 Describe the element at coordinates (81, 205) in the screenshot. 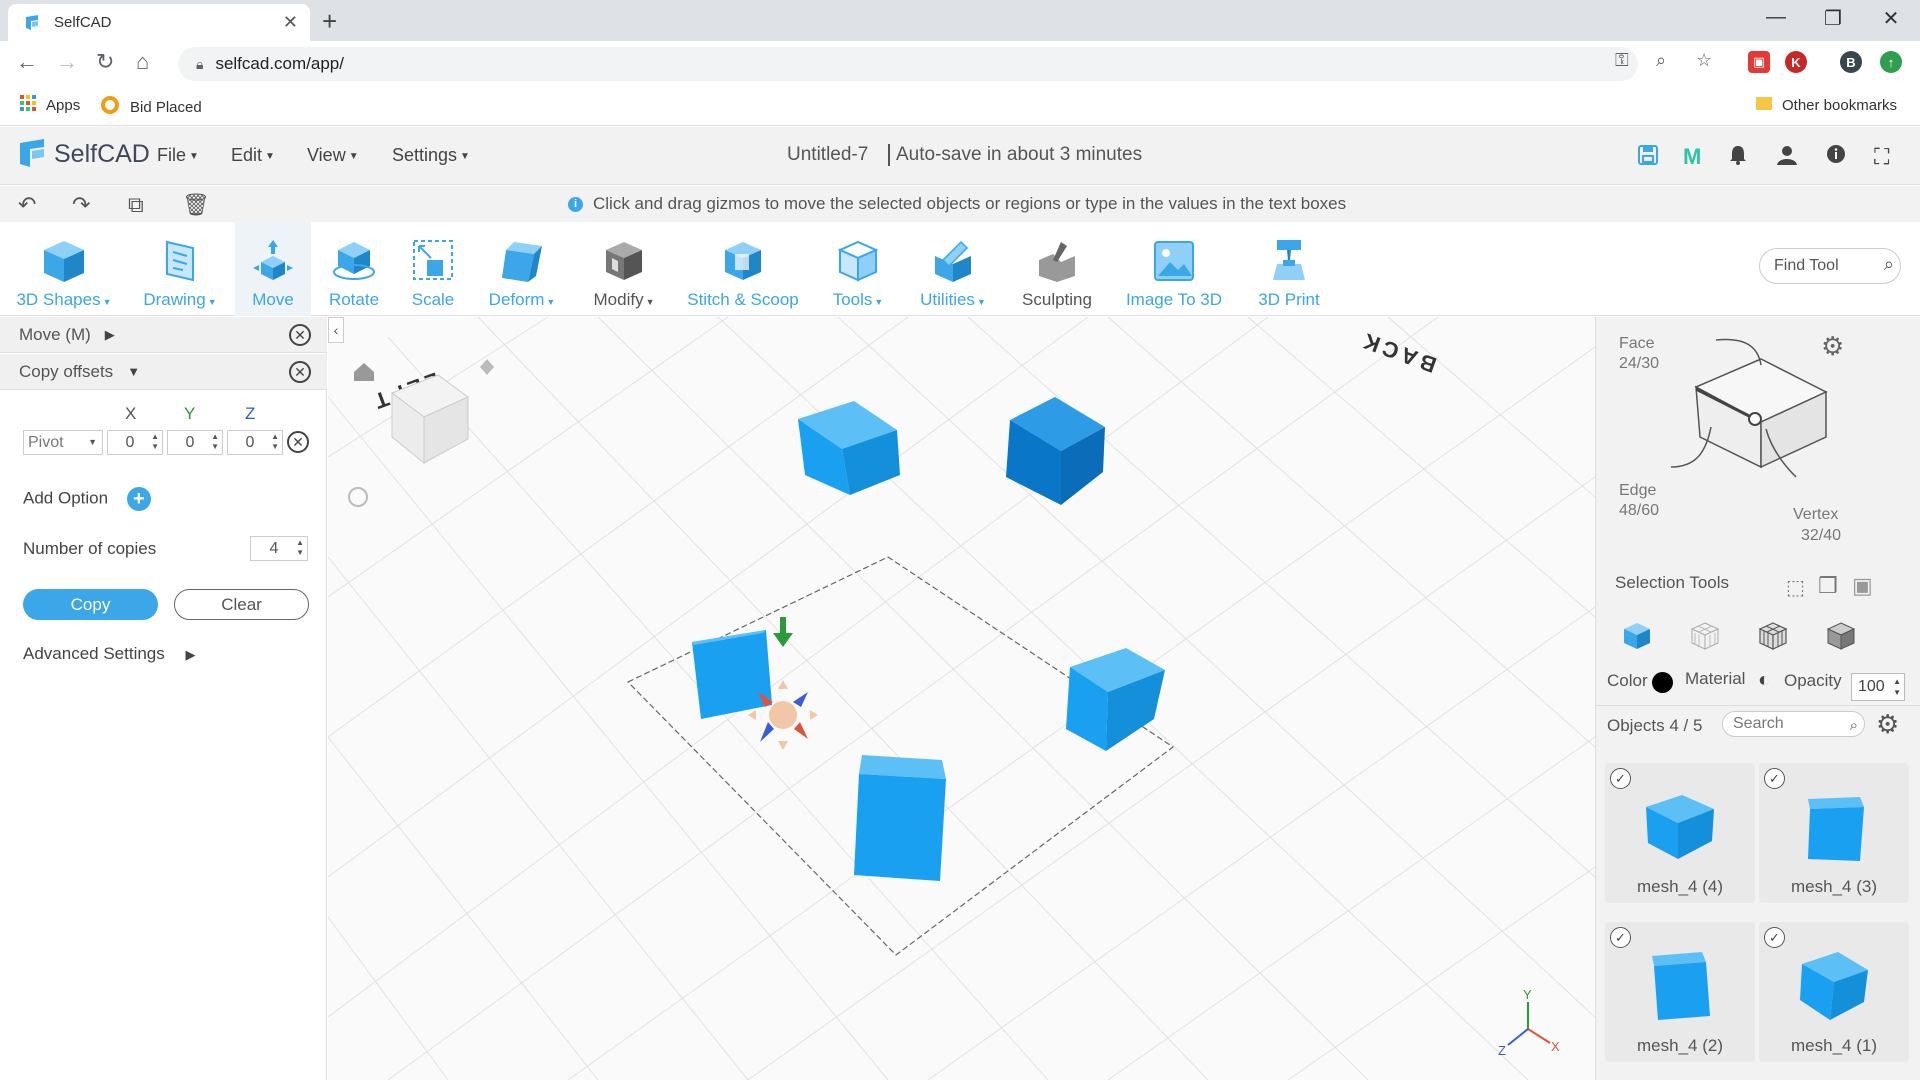

I see `redo-icon: ↷` at that location.